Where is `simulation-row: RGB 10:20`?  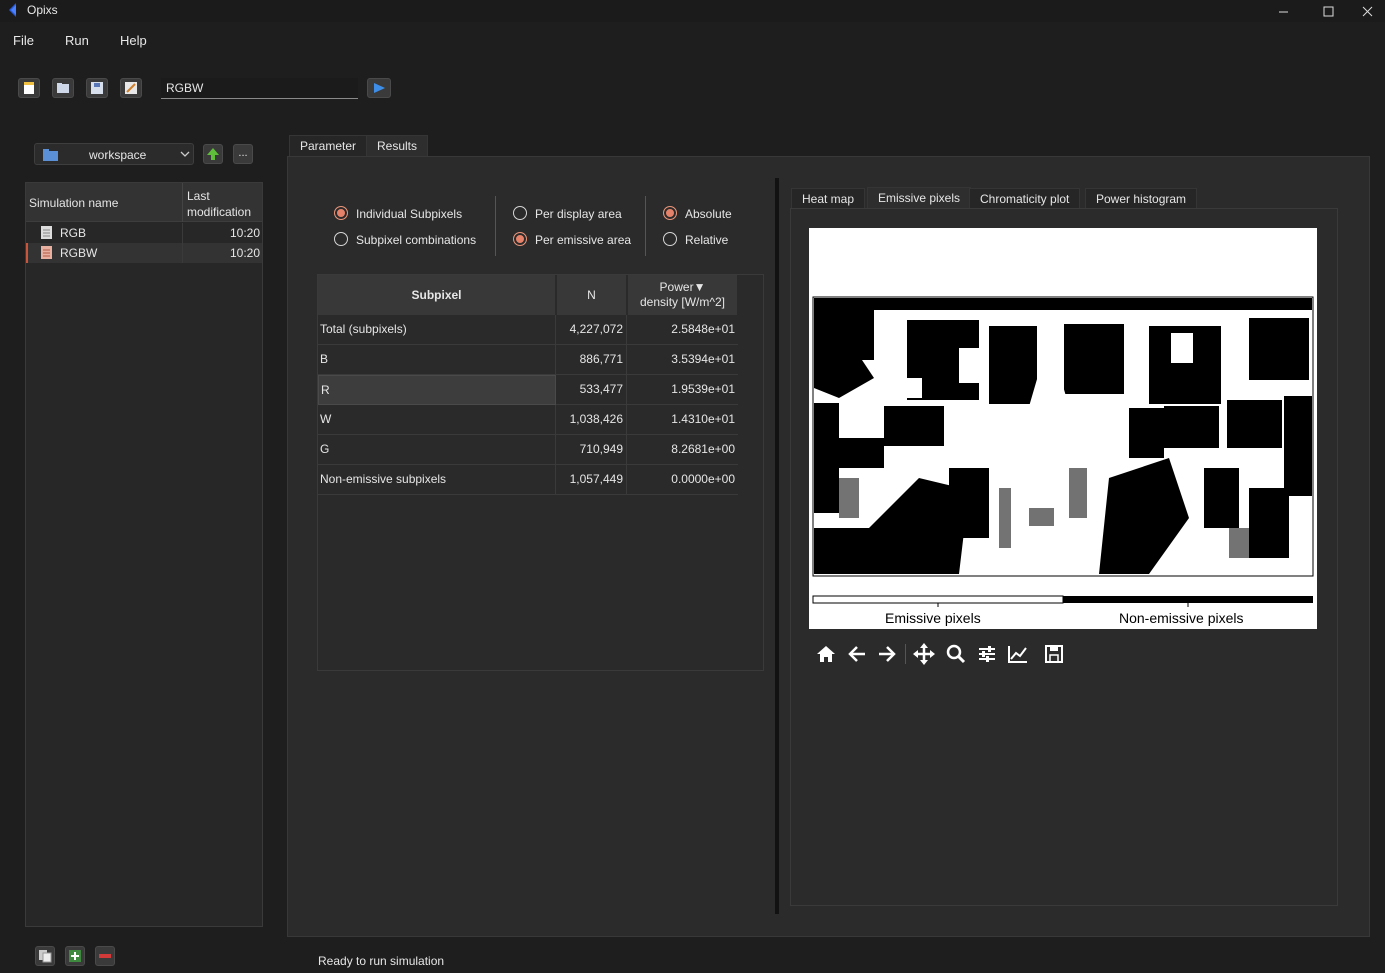
simulation-row: RGB 10:20 is located at coordinates (144, 233).